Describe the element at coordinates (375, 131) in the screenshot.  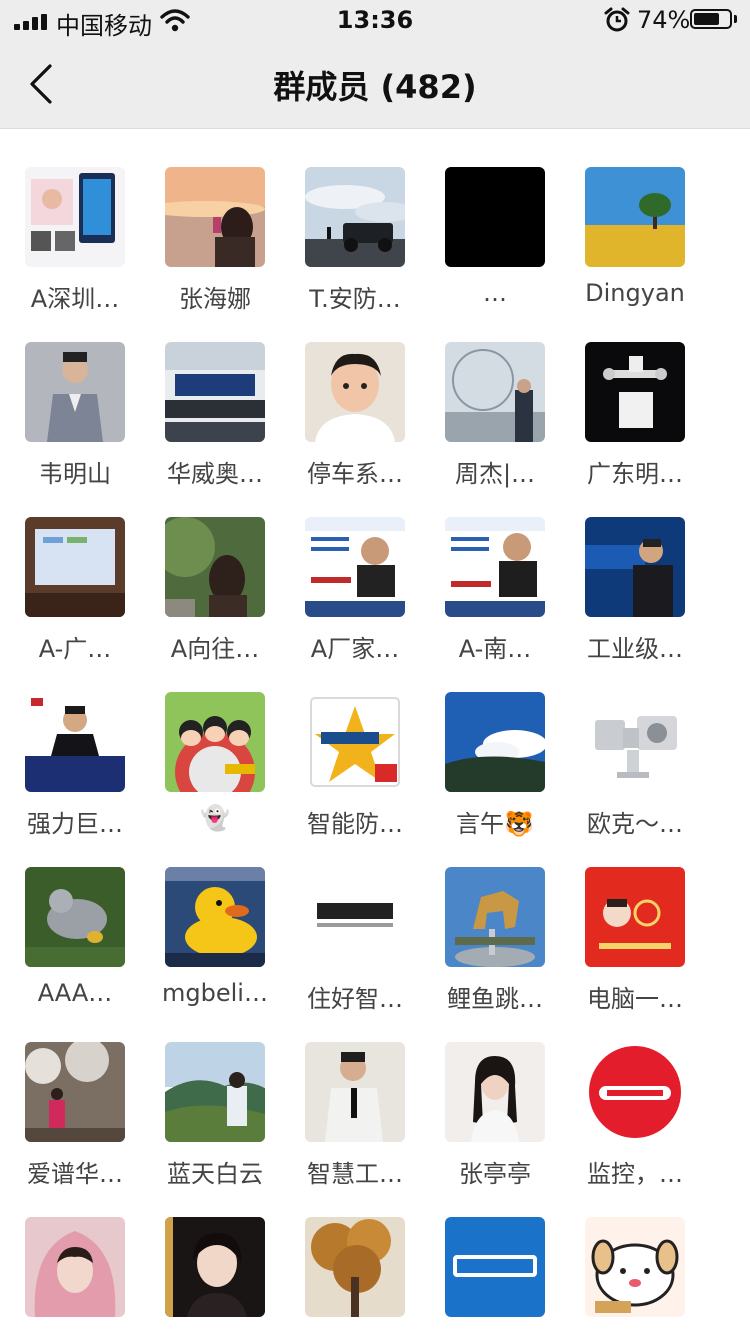
I see `previous-row-peek` at that location.